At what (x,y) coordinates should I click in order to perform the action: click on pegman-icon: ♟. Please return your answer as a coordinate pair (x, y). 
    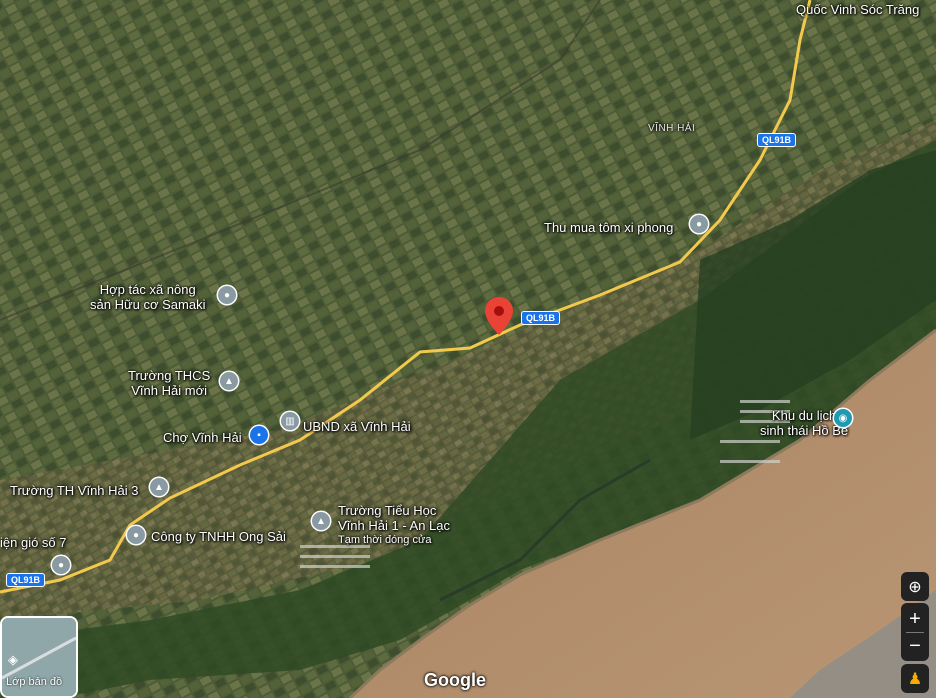
    Looking at the image, I should click on (915, 679).